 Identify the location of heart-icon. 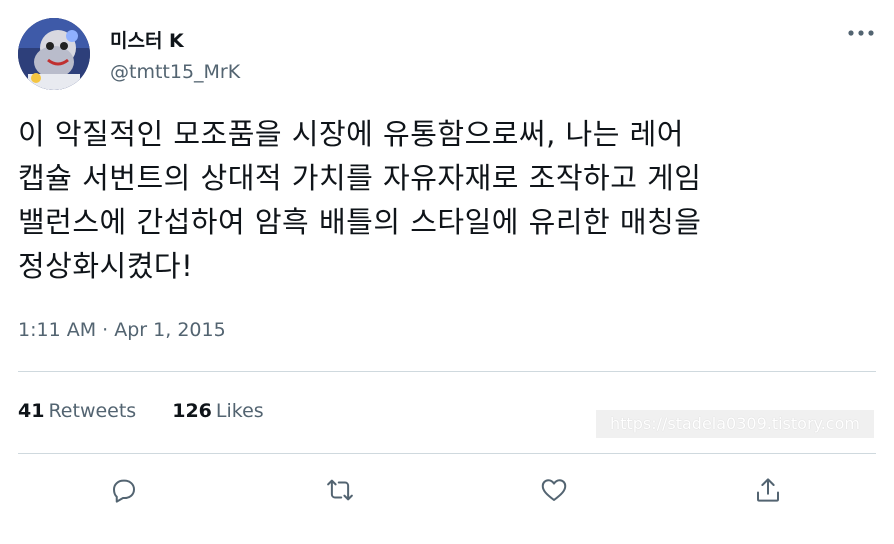
(554, 490).